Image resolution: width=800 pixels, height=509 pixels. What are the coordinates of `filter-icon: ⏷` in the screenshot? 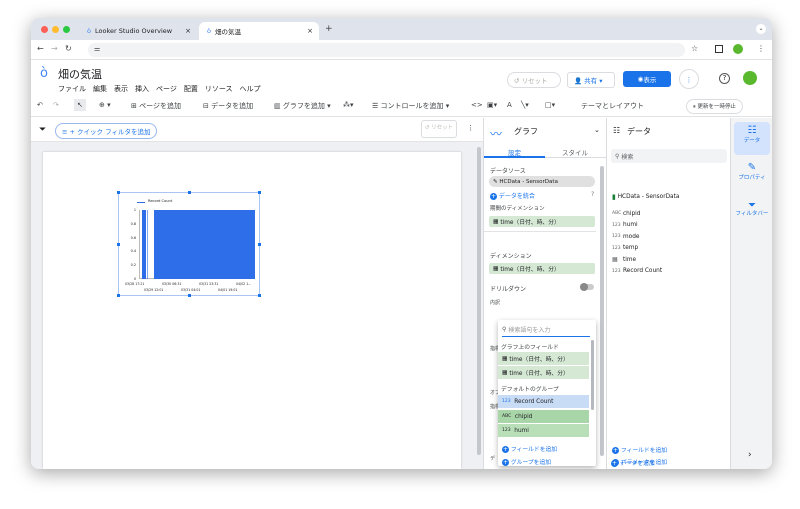 It's located at (42, 130).